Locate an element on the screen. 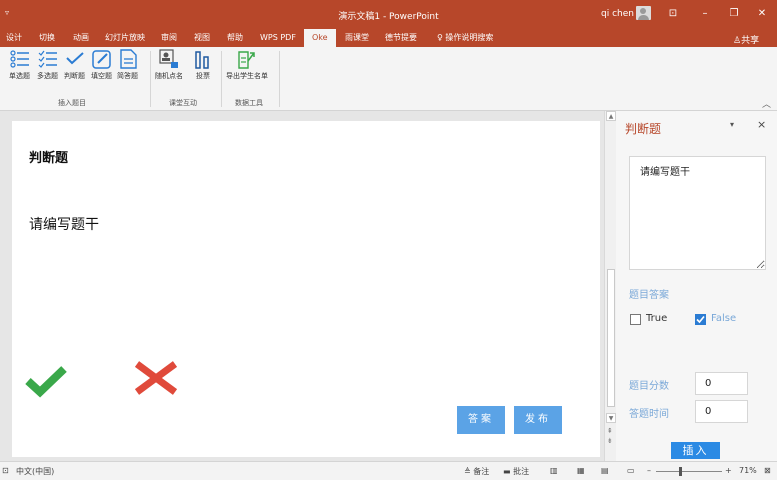  tab-oke: Oke is located at coordinates (320, 38).